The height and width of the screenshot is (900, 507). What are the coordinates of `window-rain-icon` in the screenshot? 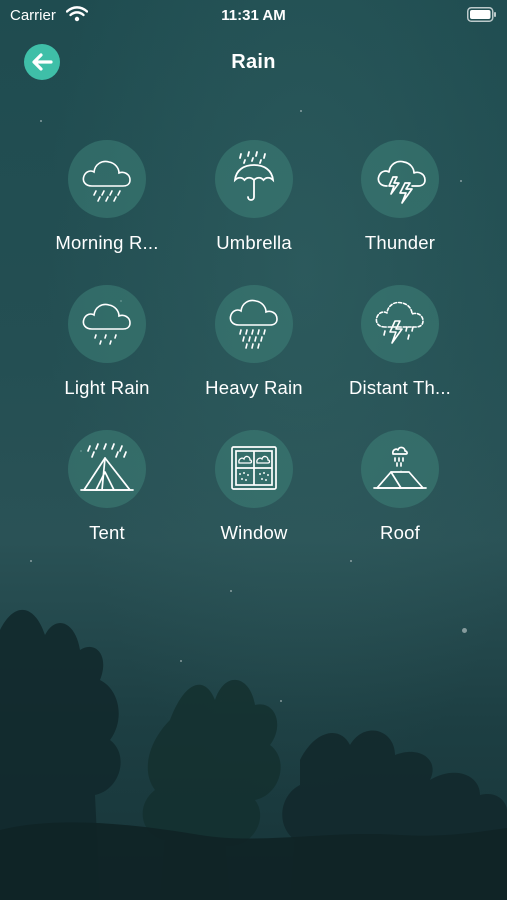 It's located at (254, 468).